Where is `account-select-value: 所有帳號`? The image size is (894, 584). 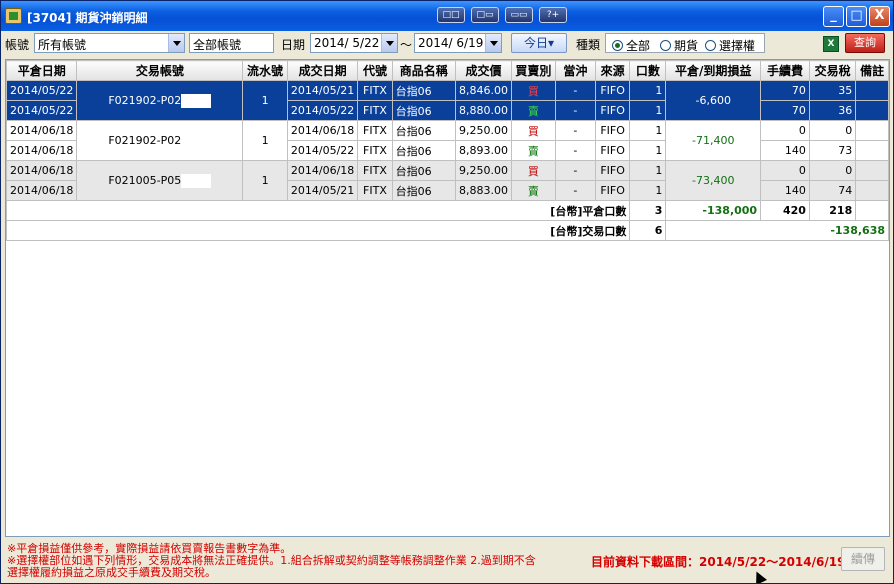 account-select-value: 所有帳號 is located at coordinates (62, 45).